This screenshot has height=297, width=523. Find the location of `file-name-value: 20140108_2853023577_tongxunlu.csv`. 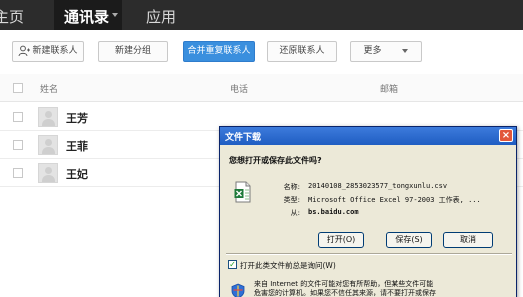

file-name-value: 20140108_2853023577_tongxunlu.csv is located at coordinates (378, 186).